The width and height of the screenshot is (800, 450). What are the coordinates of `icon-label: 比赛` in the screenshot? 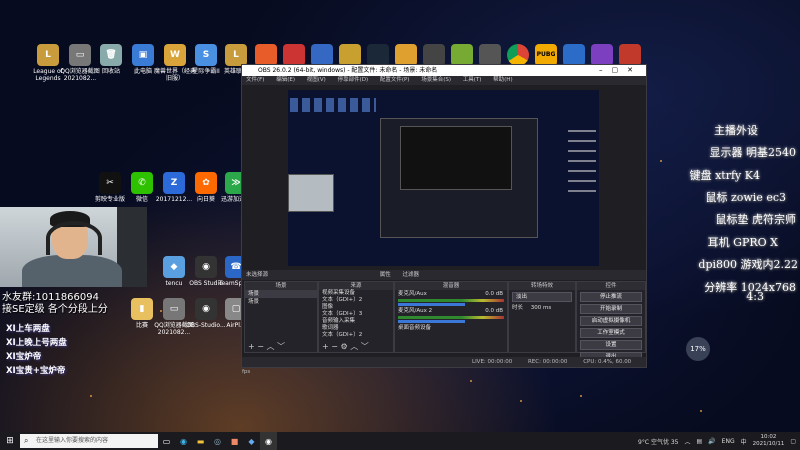 It's located at (141, 325).